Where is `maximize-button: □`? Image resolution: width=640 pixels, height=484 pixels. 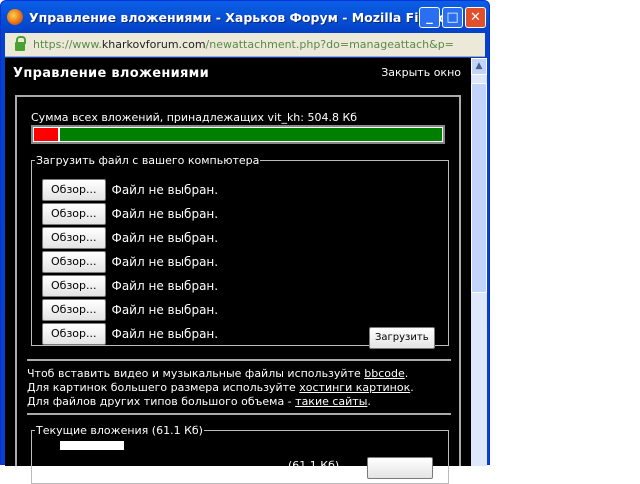 maximize-button: □ is located at coordinates (452, 17).